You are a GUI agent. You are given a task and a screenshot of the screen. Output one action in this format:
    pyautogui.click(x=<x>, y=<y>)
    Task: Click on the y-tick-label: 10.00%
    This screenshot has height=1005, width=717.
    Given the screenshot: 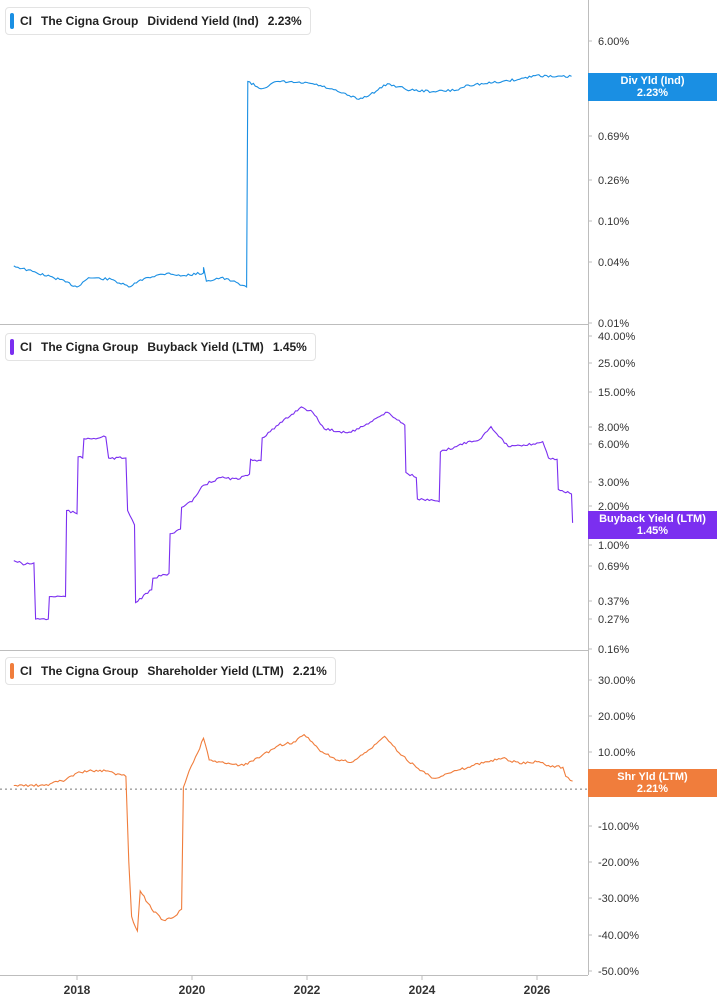 What is the action you would take?
    pyautogui.click(x=617, y=753)
    